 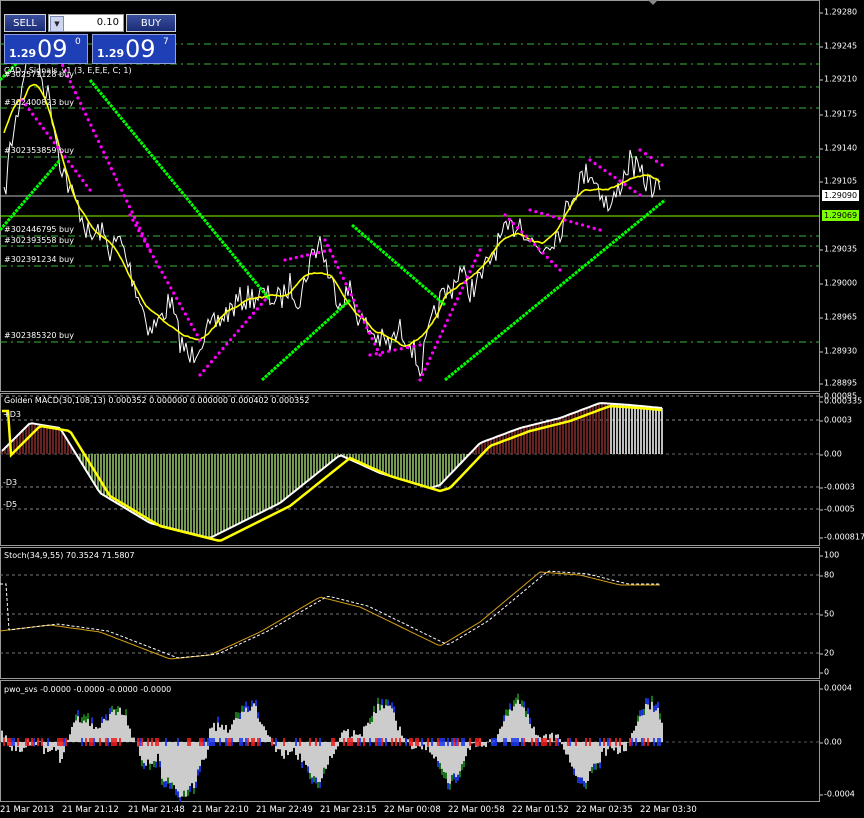 What do you see at coordinates (838, 148) in the screenshot?
I see `price-tick: 1.29140` at bounding box center [838, 148].